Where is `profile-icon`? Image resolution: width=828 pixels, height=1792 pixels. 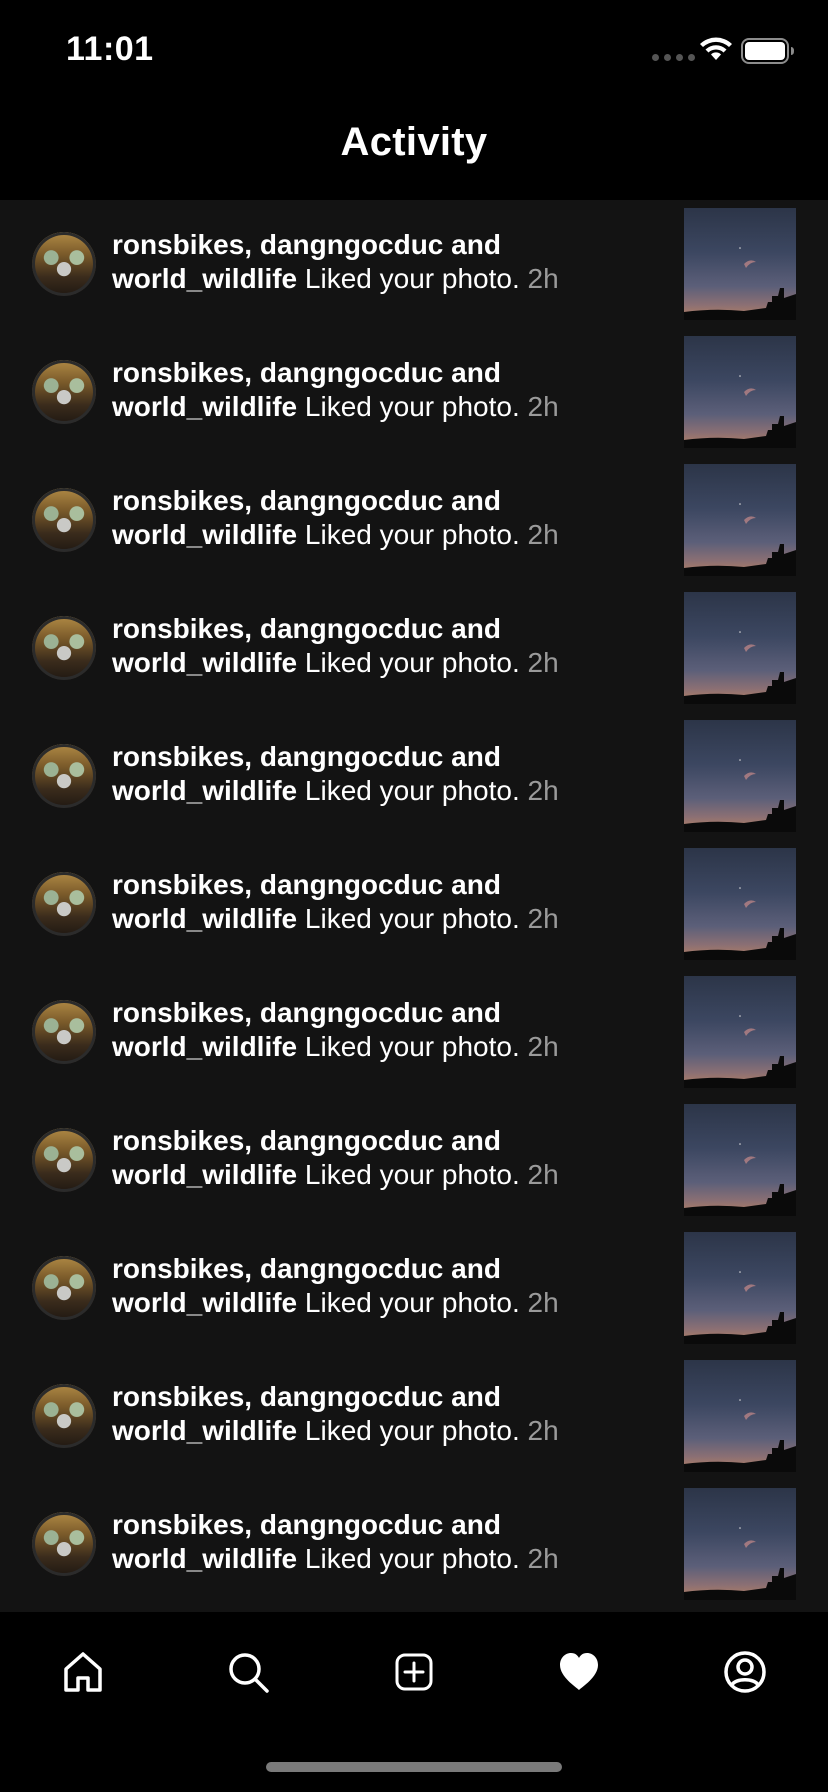
profile-icon is located at coordinates (745, 1672).